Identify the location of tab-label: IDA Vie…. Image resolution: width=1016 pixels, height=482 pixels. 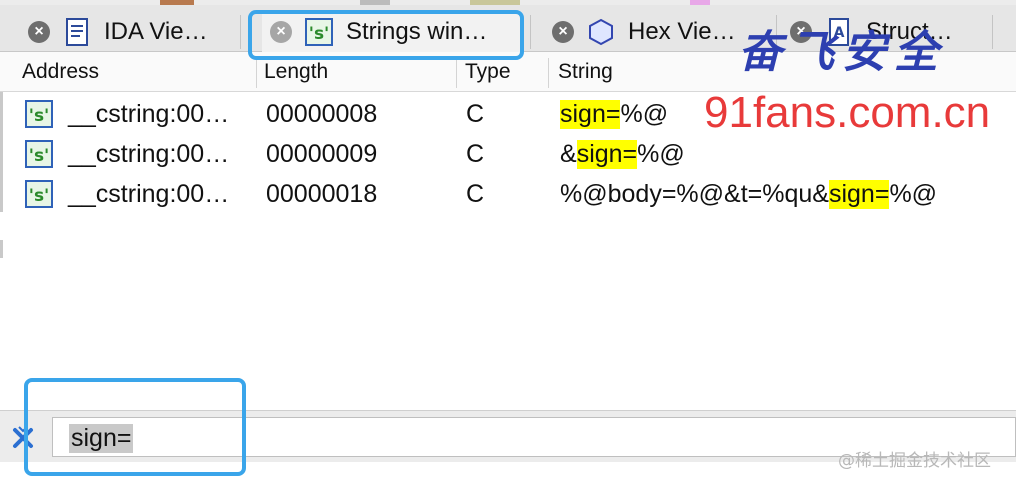
(156, 31).